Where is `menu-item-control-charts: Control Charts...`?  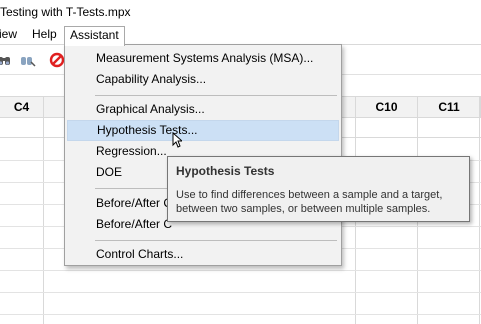
menu-item-control-charts: Control Charts... is located at coordinates (203, 254).